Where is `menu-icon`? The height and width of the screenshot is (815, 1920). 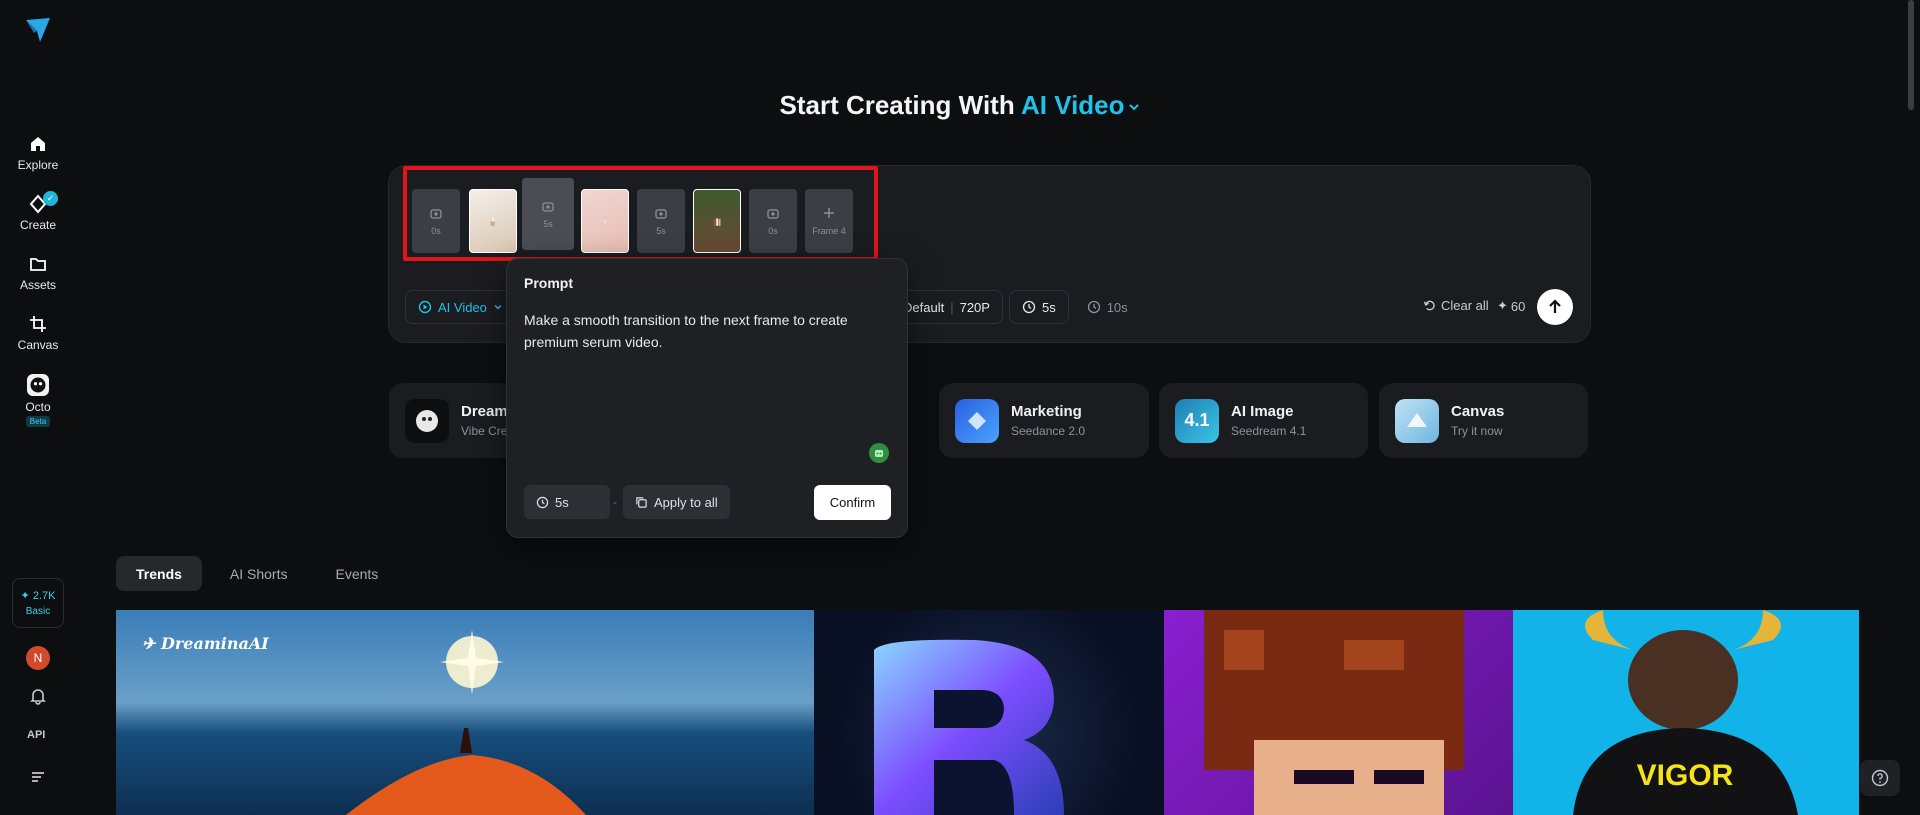
menu-icon is located at coordinates (38, 777).